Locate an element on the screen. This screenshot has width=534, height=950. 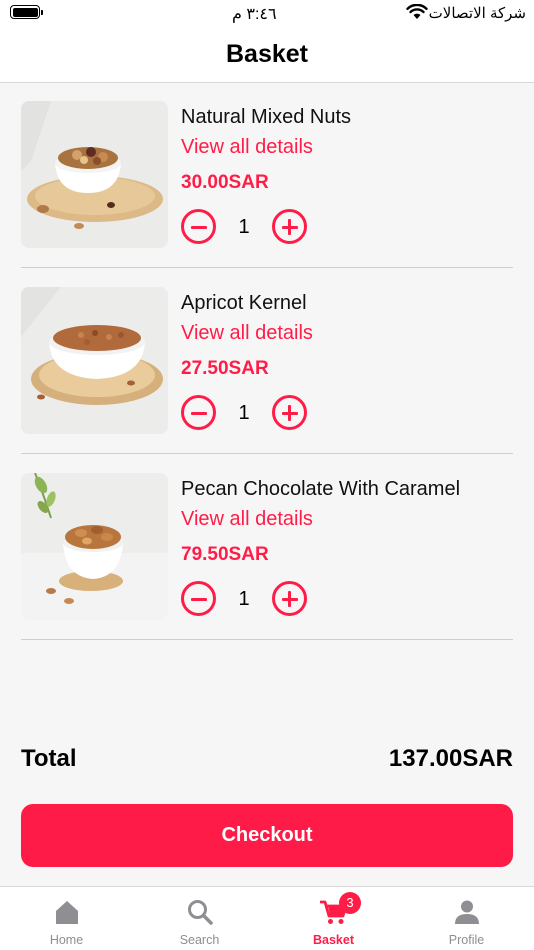
home-icon is located at coordinates (66, 912).